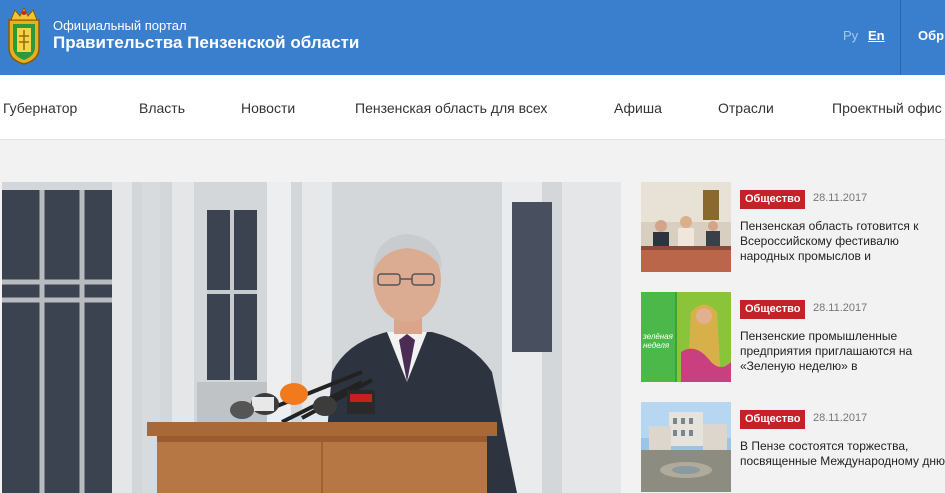  Describe the element at coordinates (656, 345) in the screenshot. I see `thumbnail-caption-line2: неделя` at that location.